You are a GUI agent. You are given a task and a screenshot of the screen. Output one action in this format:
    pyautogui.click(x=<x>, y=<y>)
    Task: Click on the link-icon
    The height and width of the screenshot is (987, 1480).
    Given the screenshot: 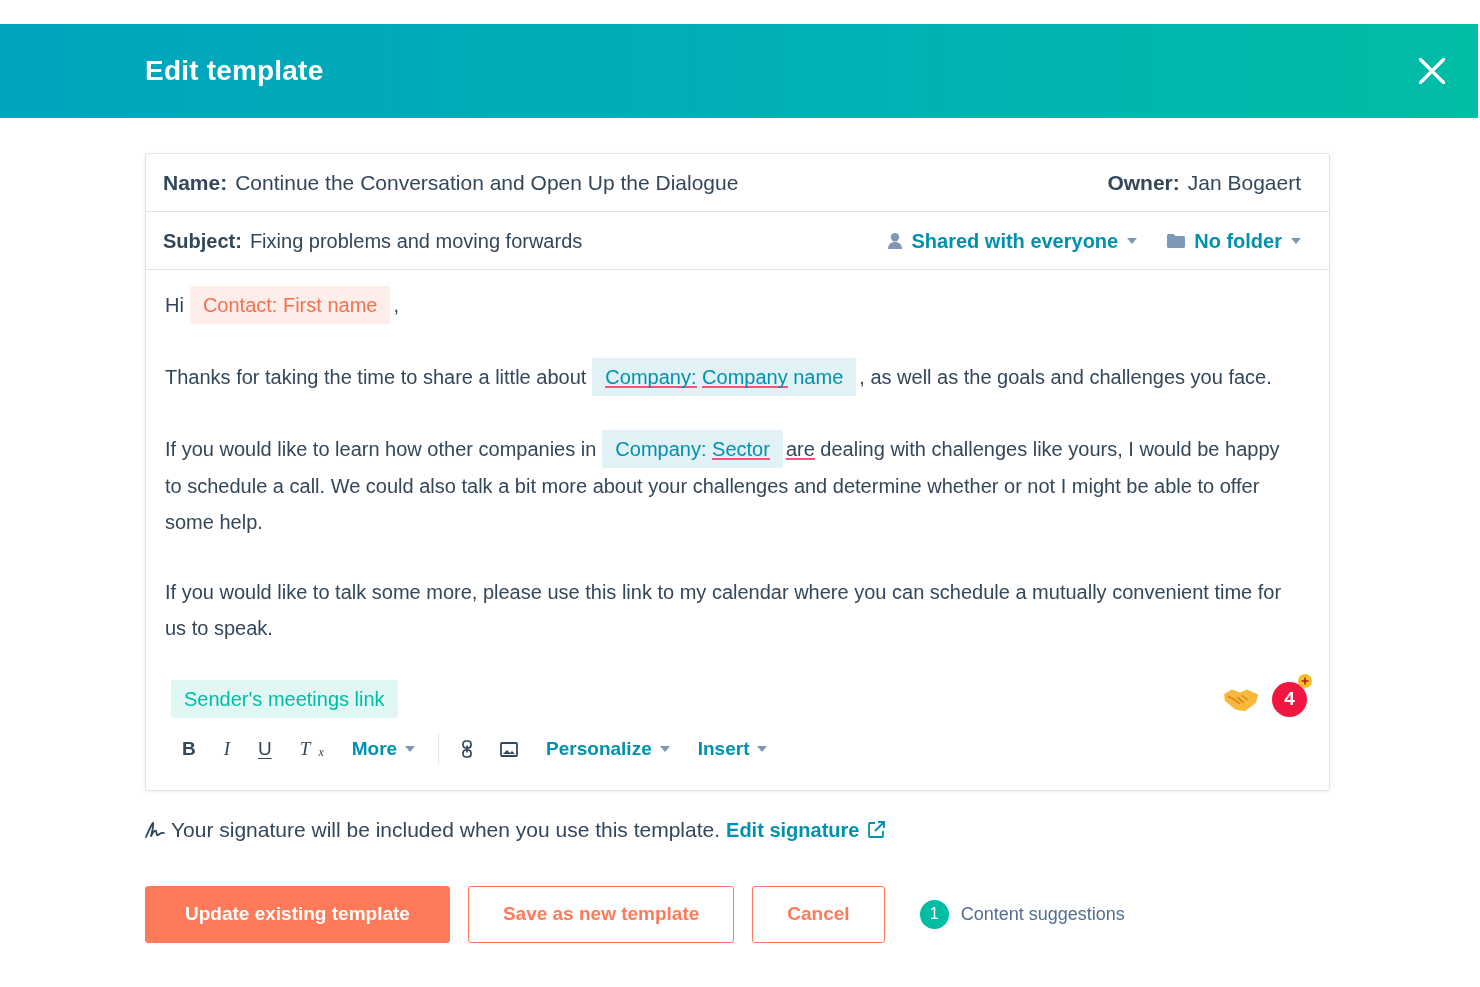 What is the action you would take?
    pyautogui.click(x=467, y=749)
    